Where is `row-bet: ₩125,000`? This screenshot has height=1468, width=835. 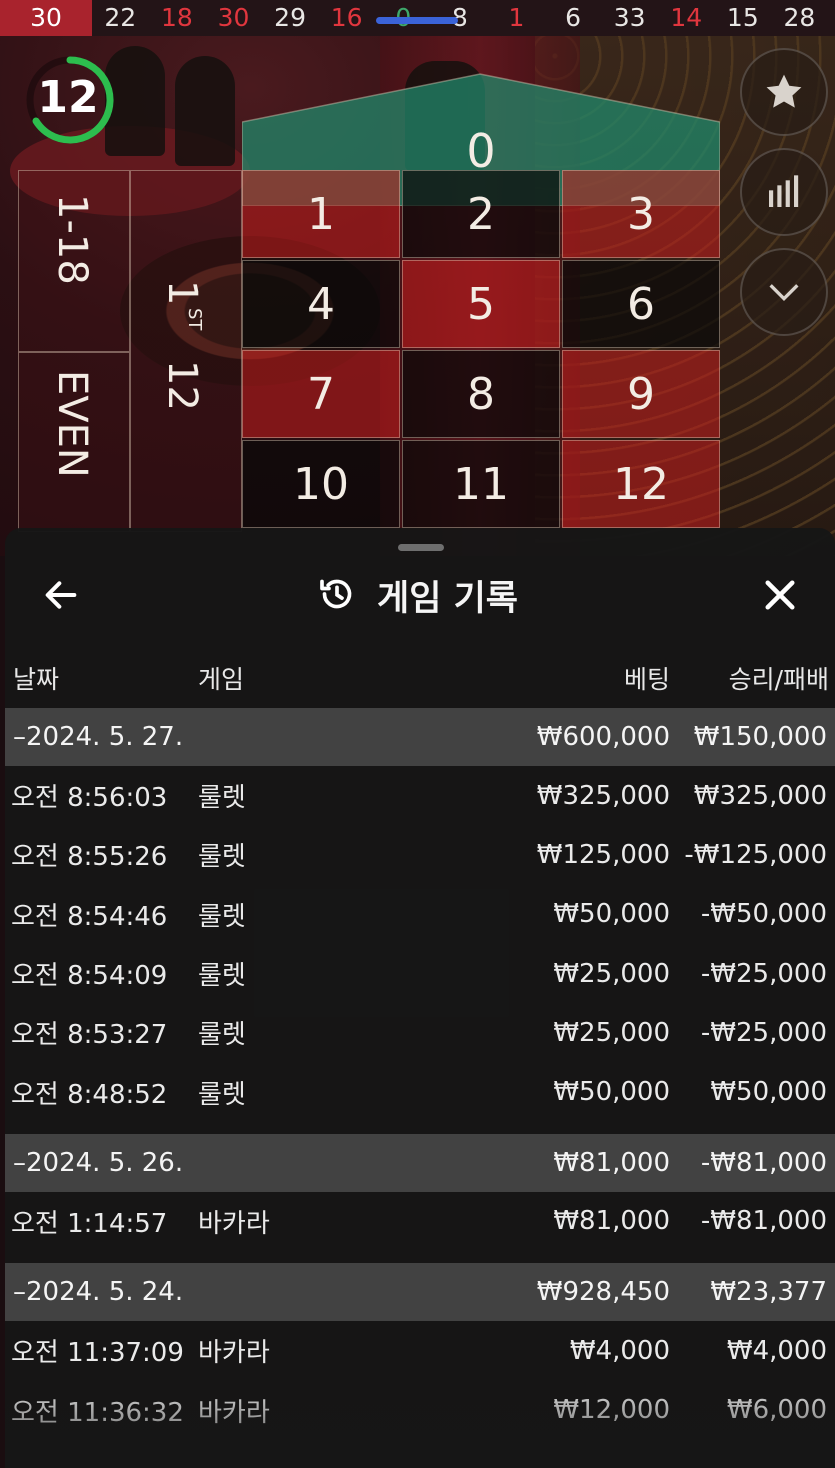
row-bet: ₩125,000 is located at coordinates (603, 854).